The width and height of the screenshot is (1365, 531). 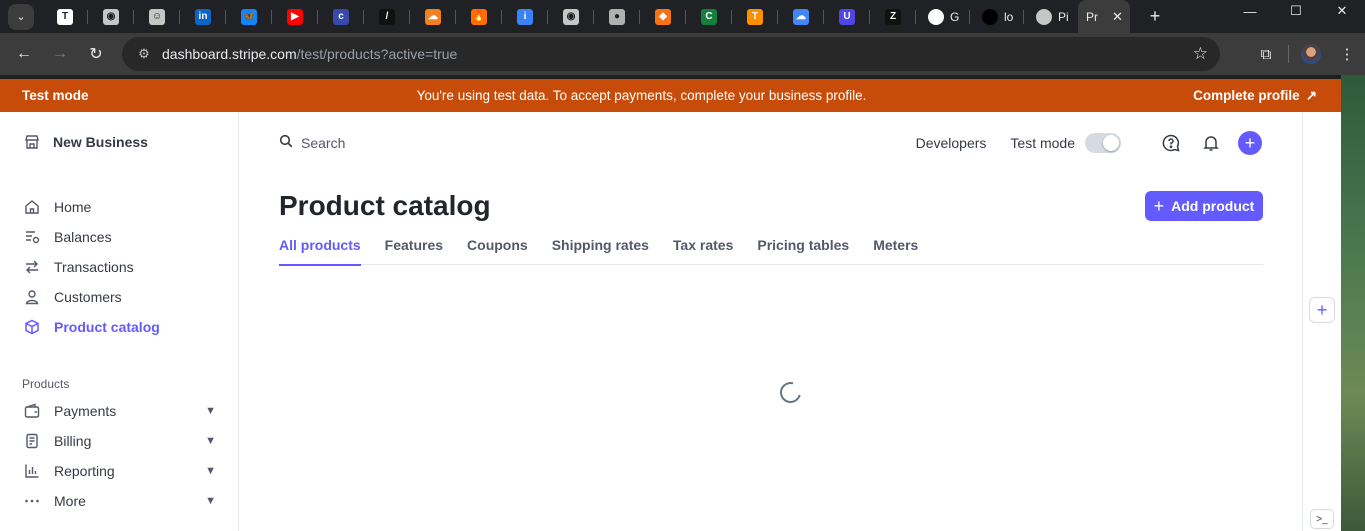 I want to click on tab-meters: Meters, so click(x=895, y=251).